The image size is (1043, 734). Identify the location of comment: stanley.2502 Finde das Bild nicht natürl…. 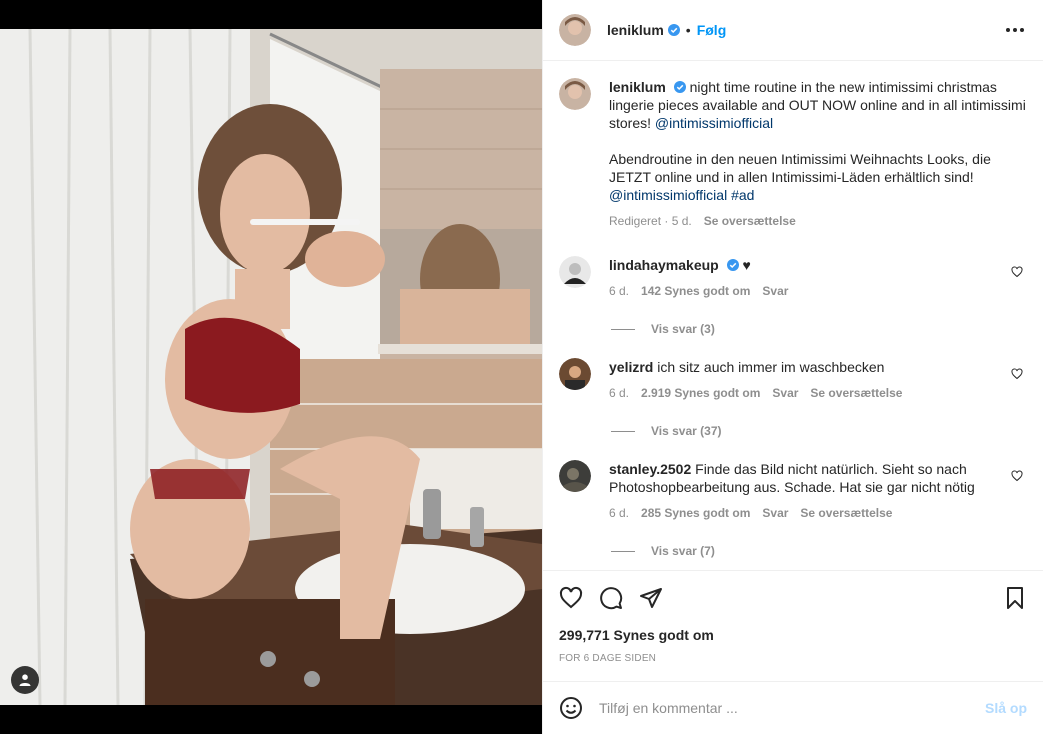
(793, 491).